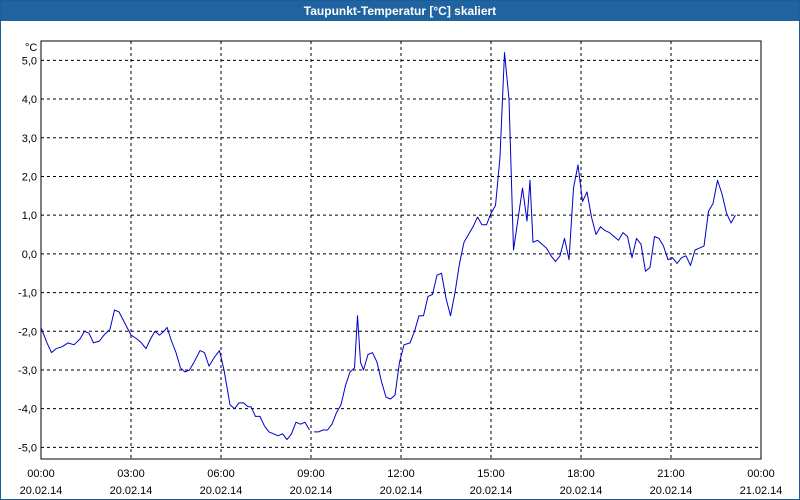 The image size is (800, 500). I want to click on y-tick-label: 2,0, so click(29, 177).